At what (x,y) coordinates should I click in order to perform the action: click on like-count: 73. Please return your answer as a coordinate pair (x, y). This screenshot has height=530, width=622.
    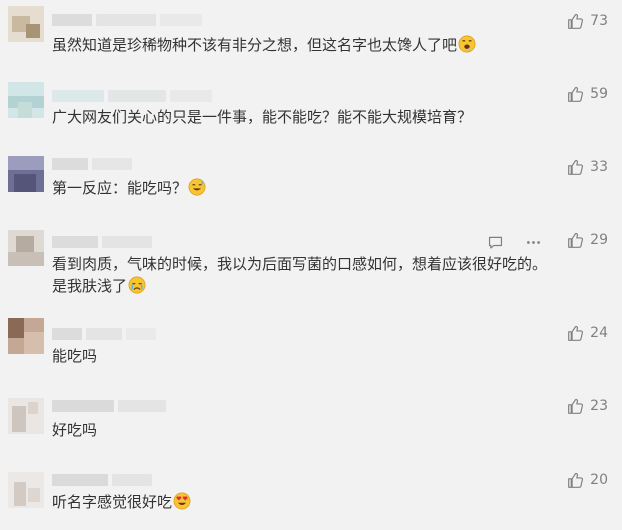
    Looking at the image, I should click on (599, 21).